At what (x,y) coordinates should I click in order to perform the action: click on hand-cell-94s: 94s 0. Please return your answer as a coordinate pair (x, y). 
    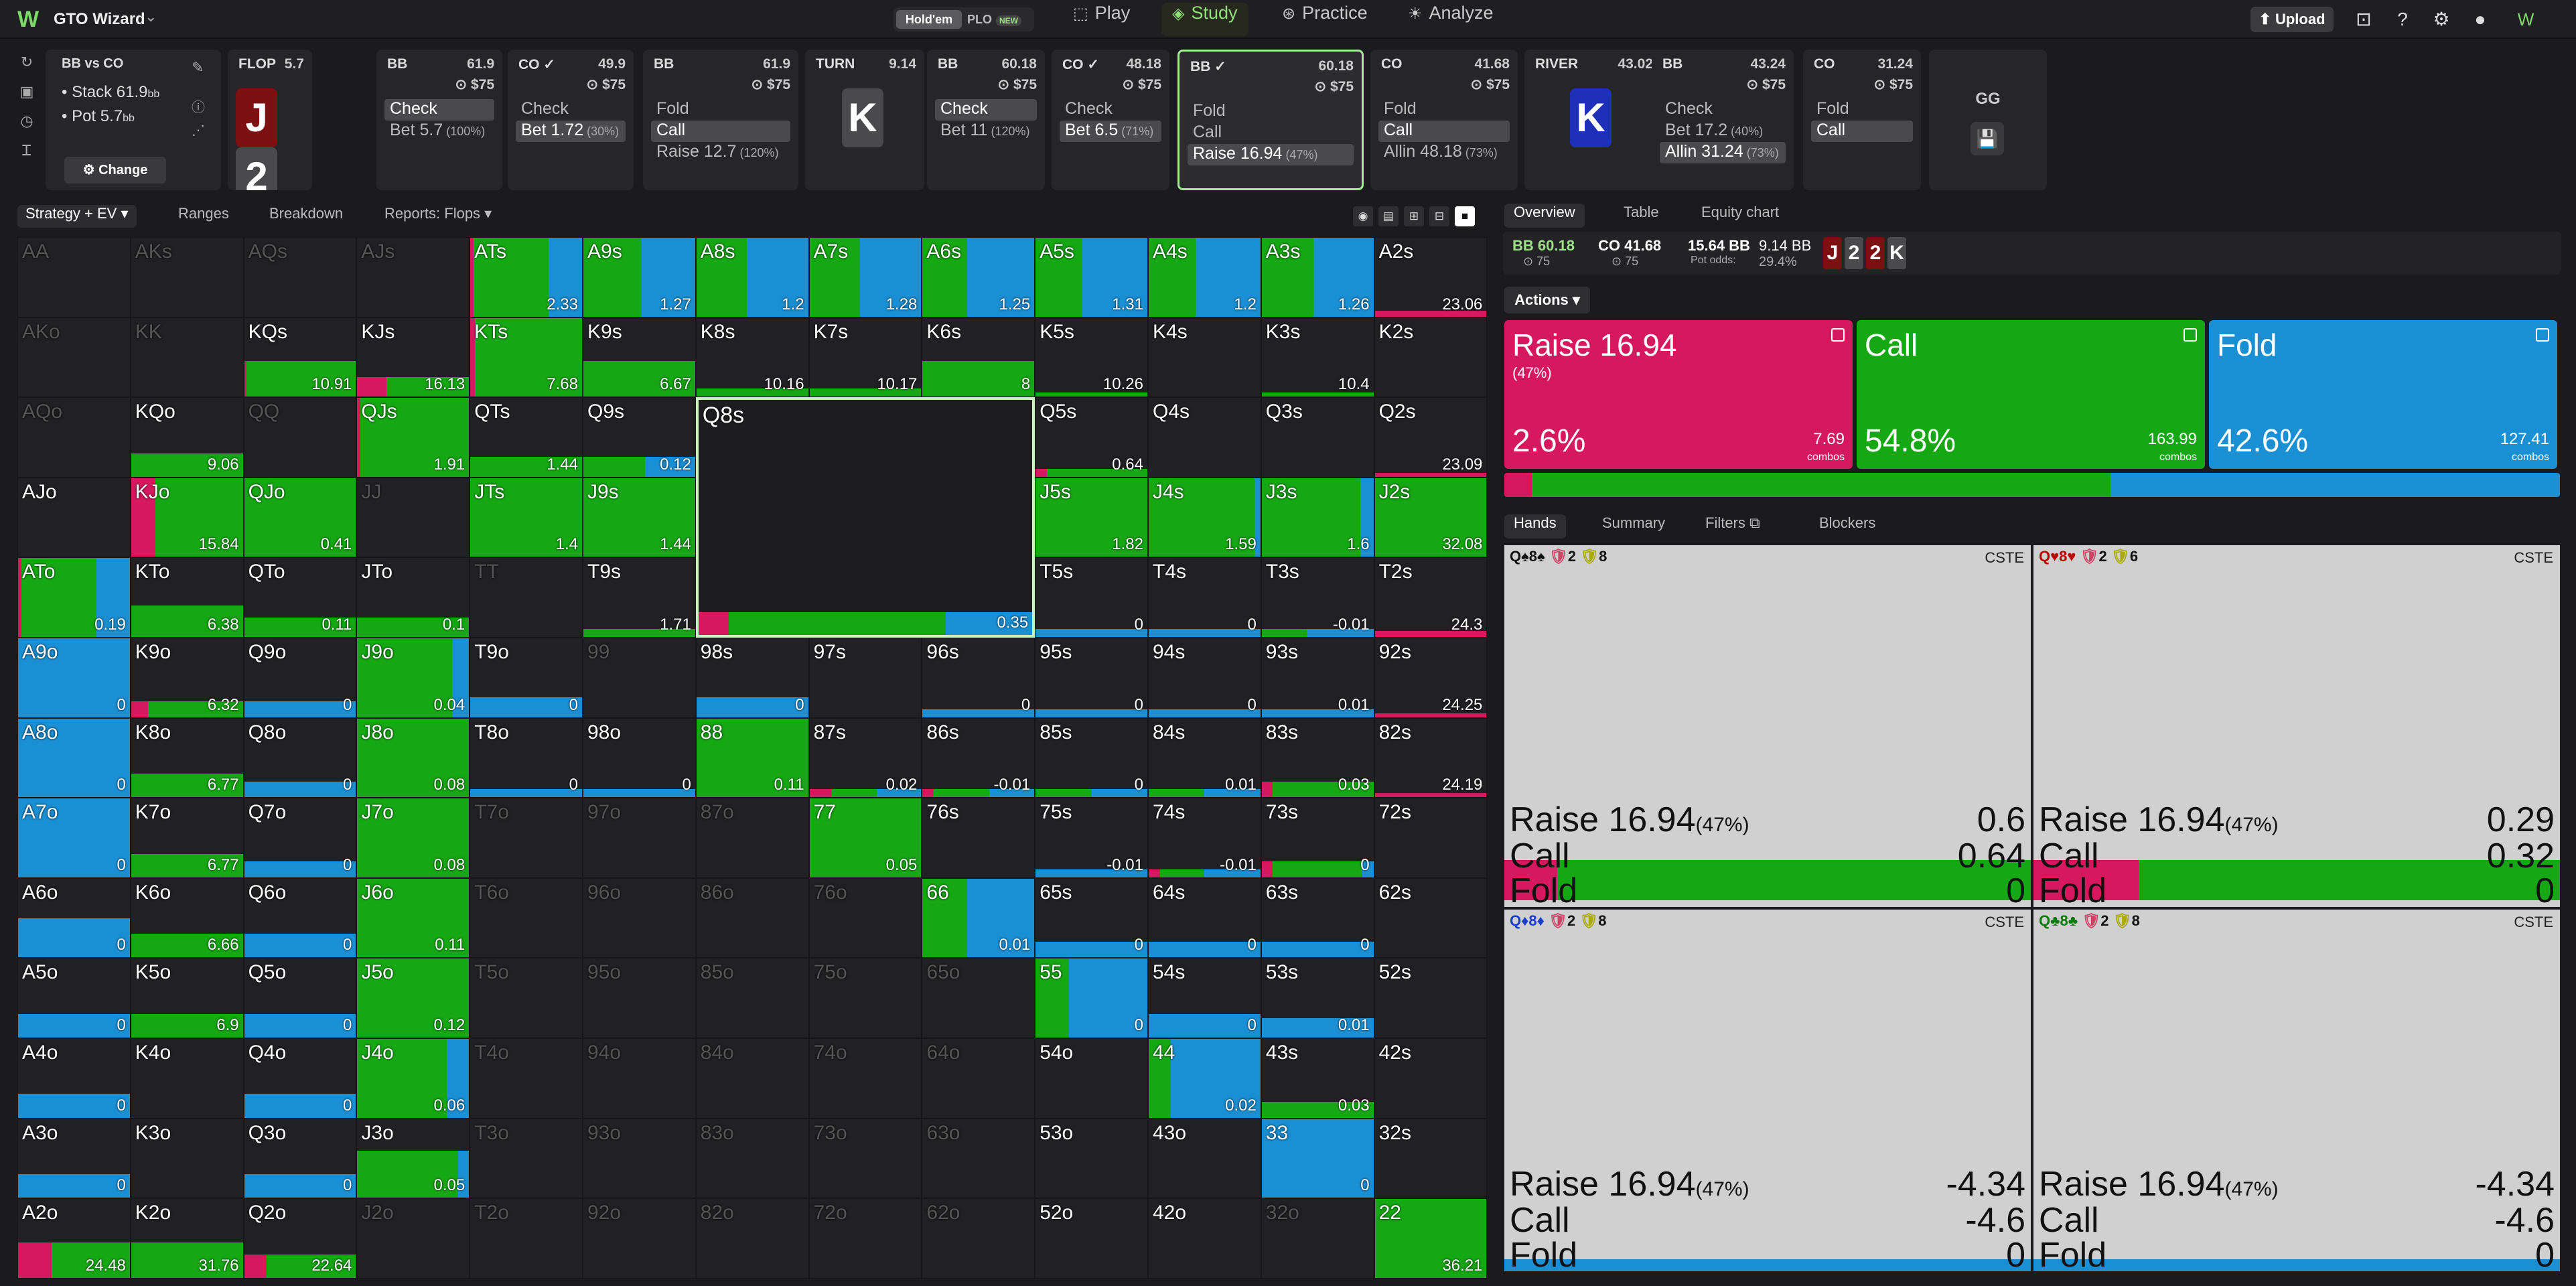
    Looking at the image, I should click on (1204, 678).